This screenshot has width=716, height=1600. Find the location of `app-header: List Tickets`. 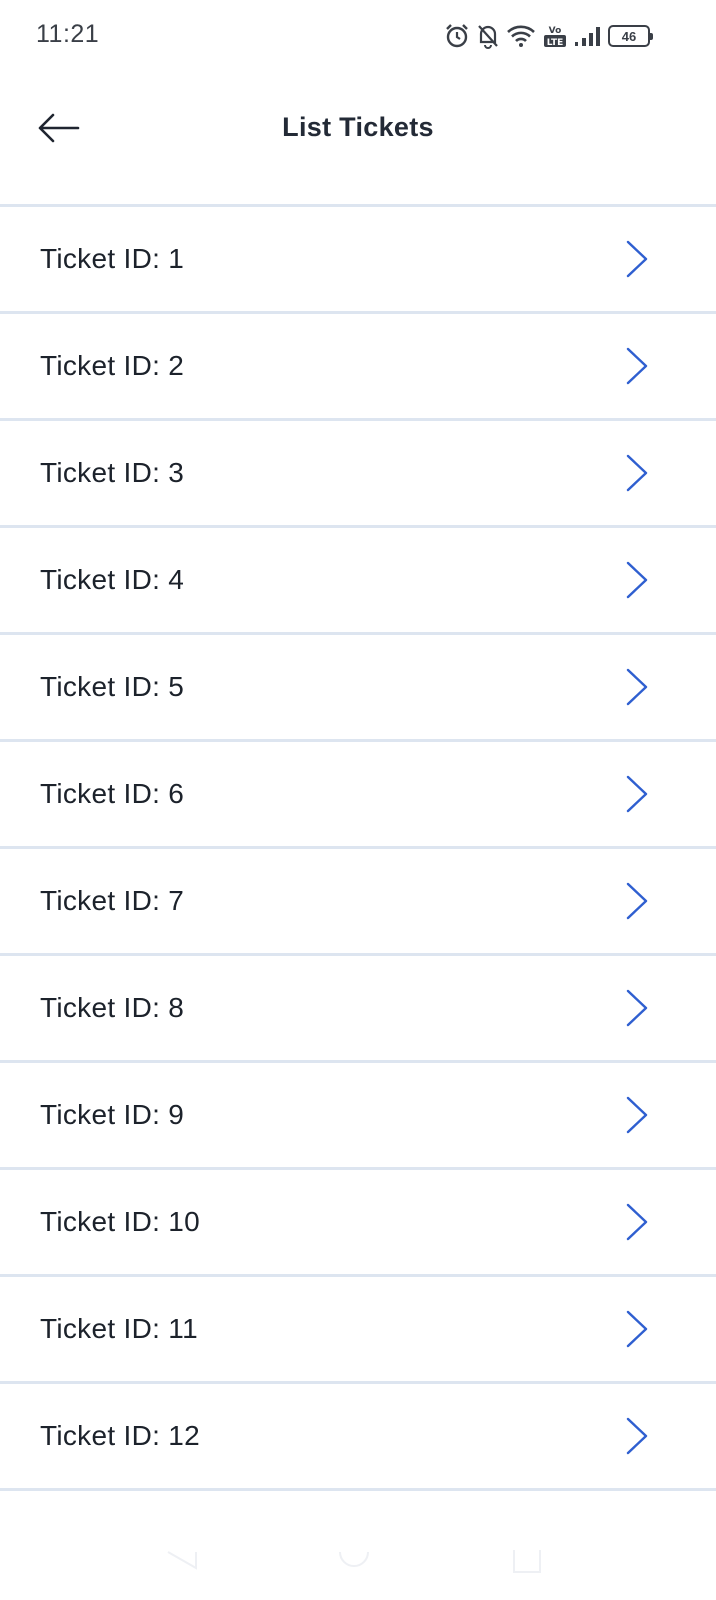

app-header: List Tickets is located at coordinates (358, 139).